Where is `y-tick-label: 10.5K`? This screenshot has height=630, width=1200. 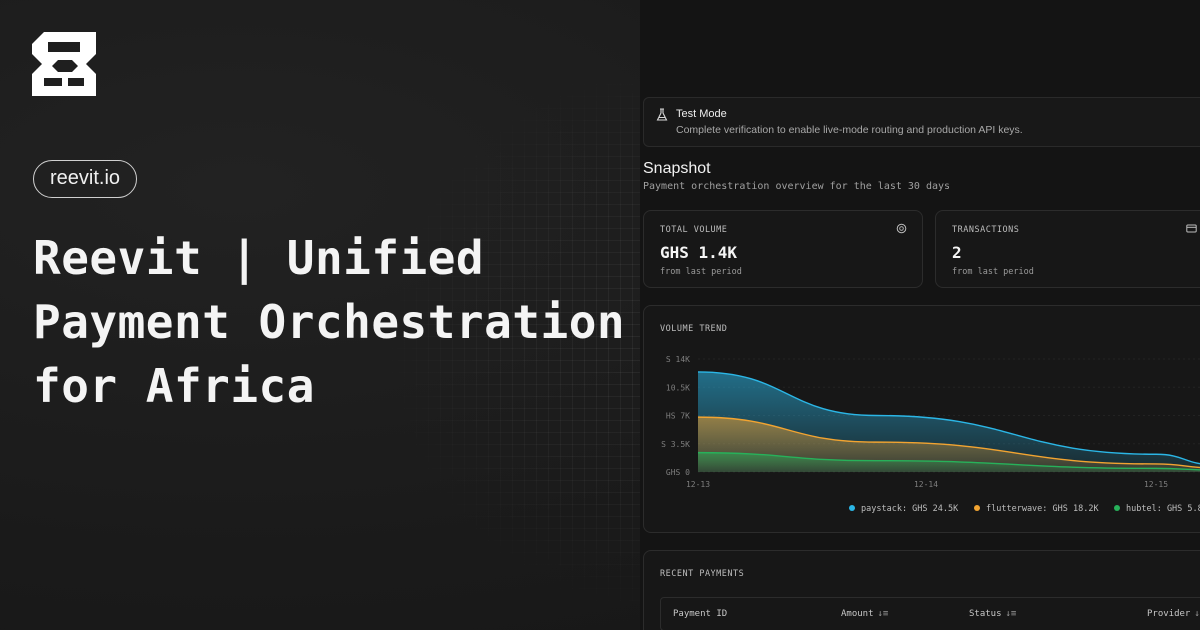
y-tick-label: 10.5K is located at coordinates (678, 387).